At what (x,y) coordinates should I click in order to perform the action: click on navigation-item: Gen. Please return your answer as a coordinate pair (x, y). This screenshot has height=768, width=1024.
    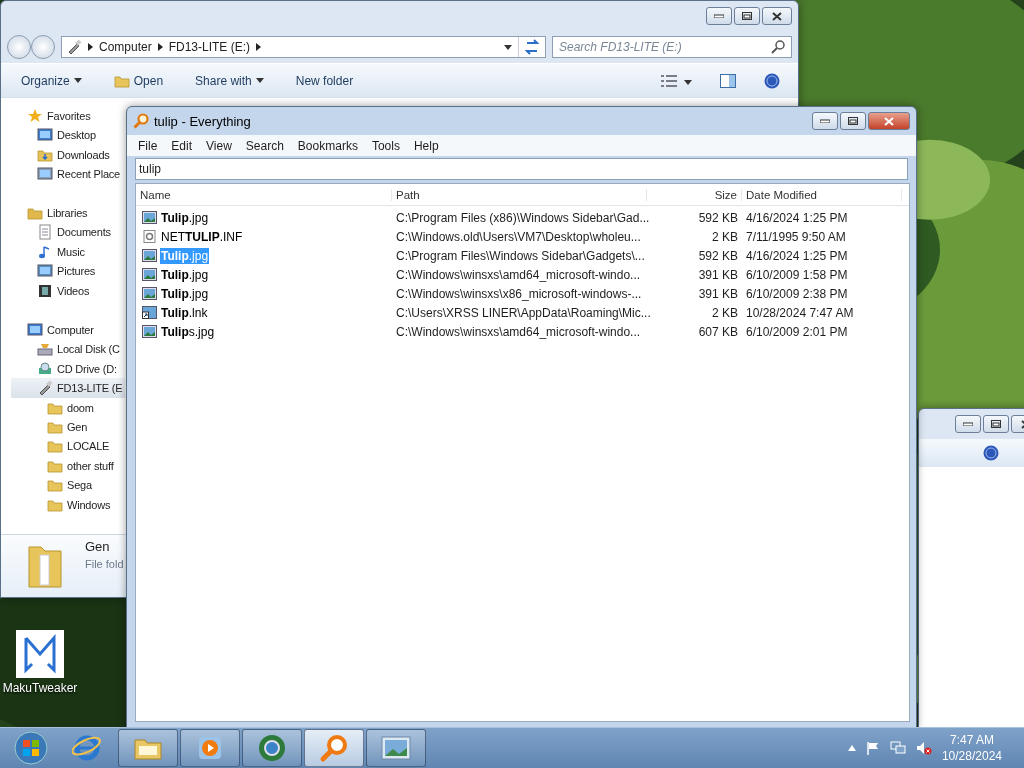
    Looking at the image, I should click on (68, 427).